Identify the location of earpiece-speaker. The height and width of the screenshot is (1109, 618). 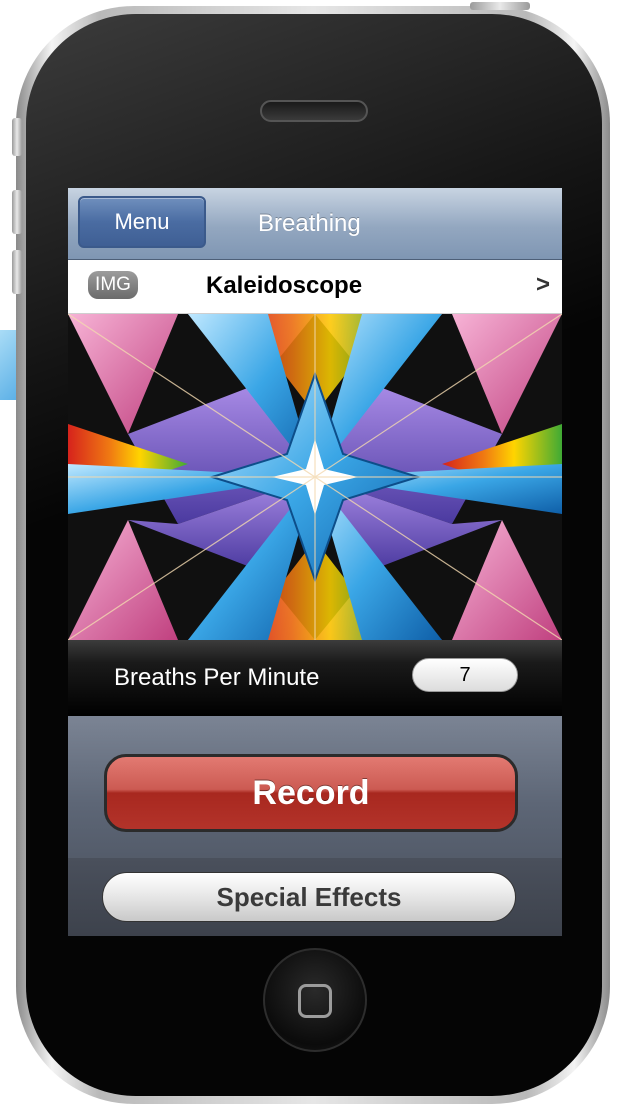
(314, 111).